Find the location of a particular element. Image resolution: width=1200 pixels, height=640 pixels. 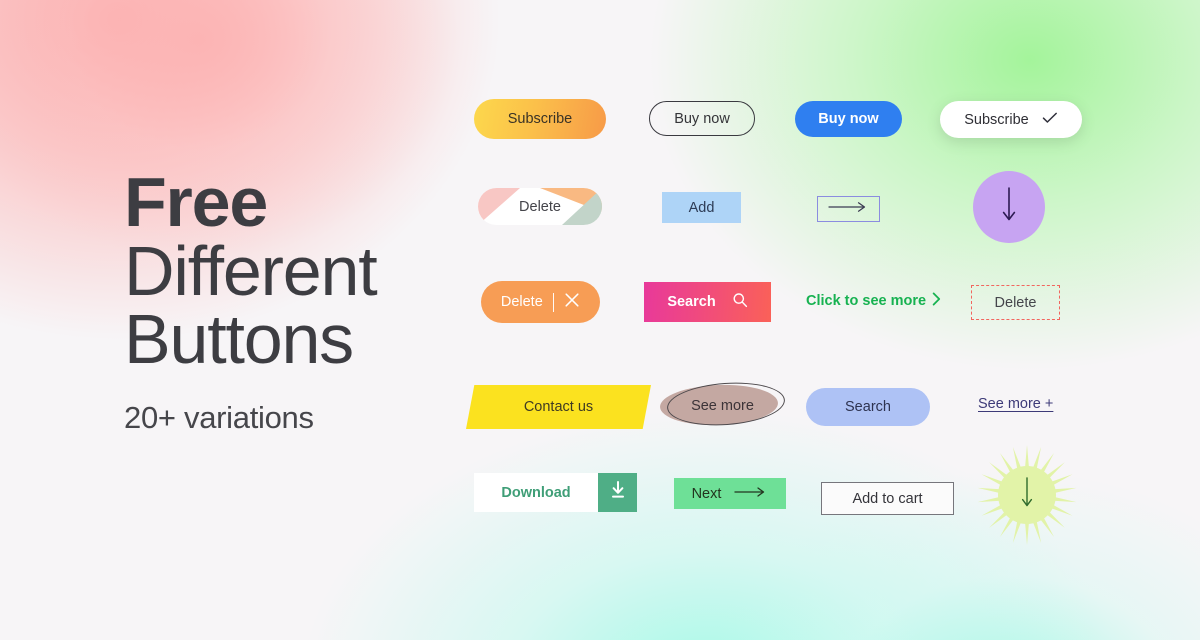

headline-block: Free Different Buttons 20+ variations is located at coordinates (304, 299).